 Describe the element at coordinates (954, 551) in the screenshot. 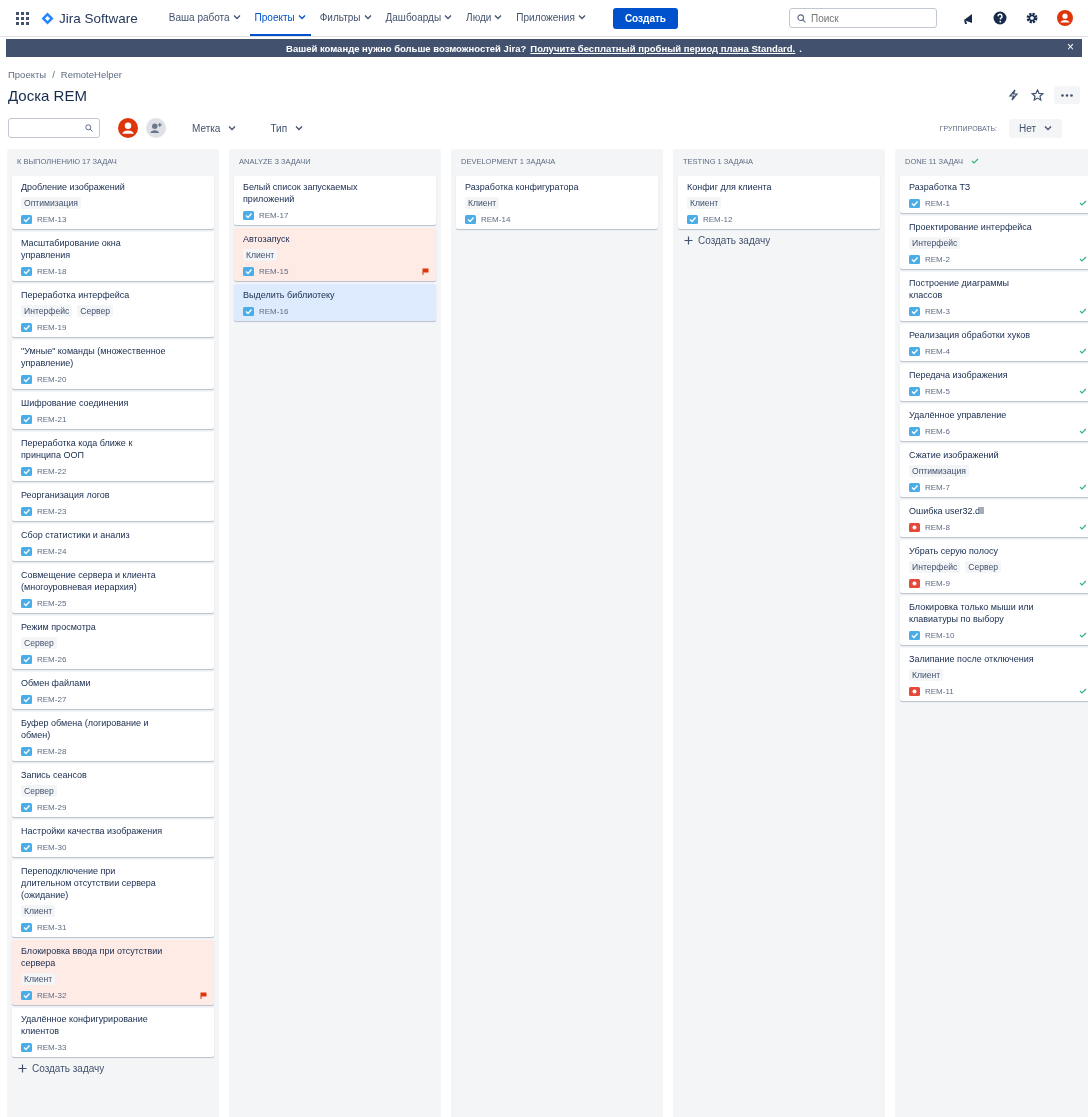

I see `issue-title: Убрать серую полосу` at that location.